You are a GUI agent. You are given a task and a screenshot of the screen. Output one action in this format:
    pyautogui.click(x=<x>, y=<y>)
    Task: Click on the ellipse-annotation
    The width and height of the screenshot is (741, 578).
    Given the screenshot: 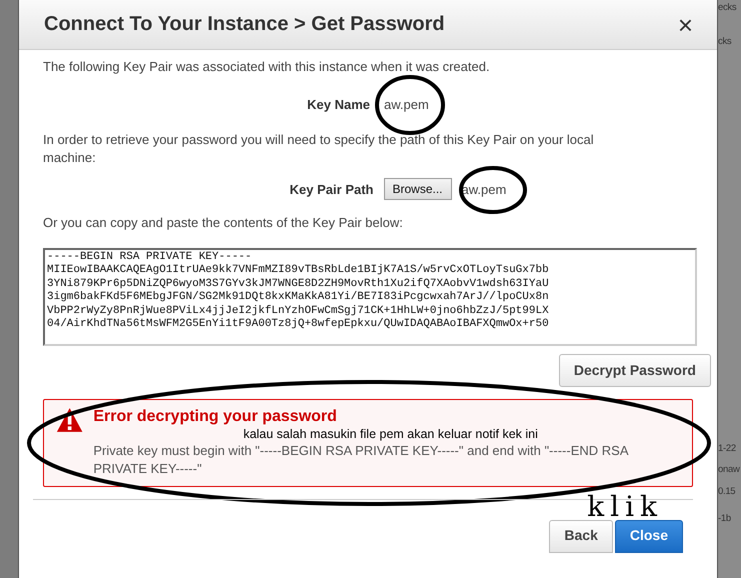 What is the action you would take?
    pyautogui.click(x=493, y=189)
    